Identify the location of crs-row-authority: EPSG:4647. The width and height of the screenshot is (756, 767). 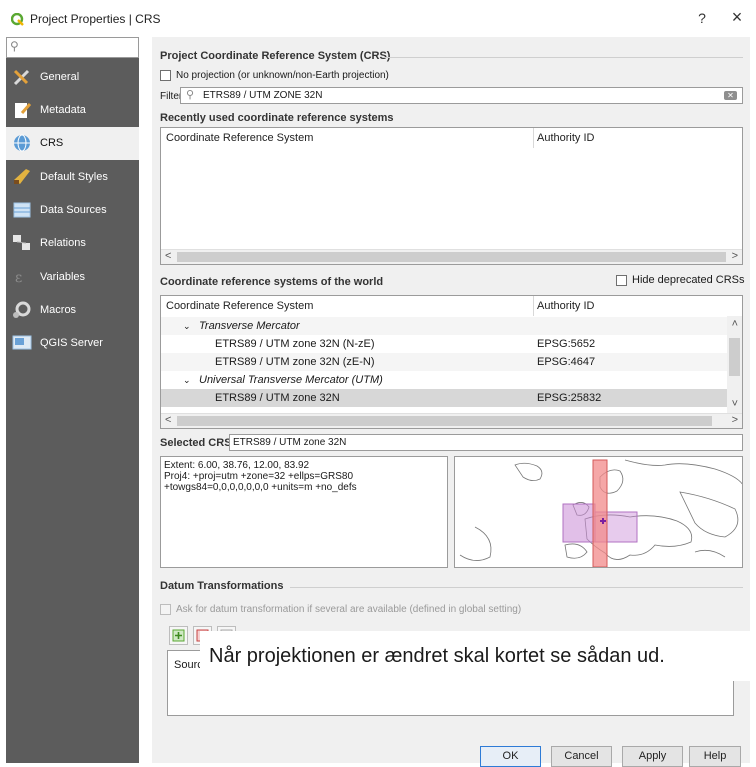
(566, 362).